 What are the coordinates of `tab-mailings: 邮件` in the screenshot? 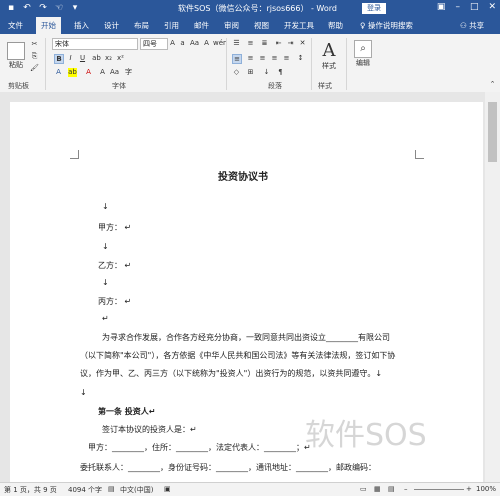 It's located at (201, 25).